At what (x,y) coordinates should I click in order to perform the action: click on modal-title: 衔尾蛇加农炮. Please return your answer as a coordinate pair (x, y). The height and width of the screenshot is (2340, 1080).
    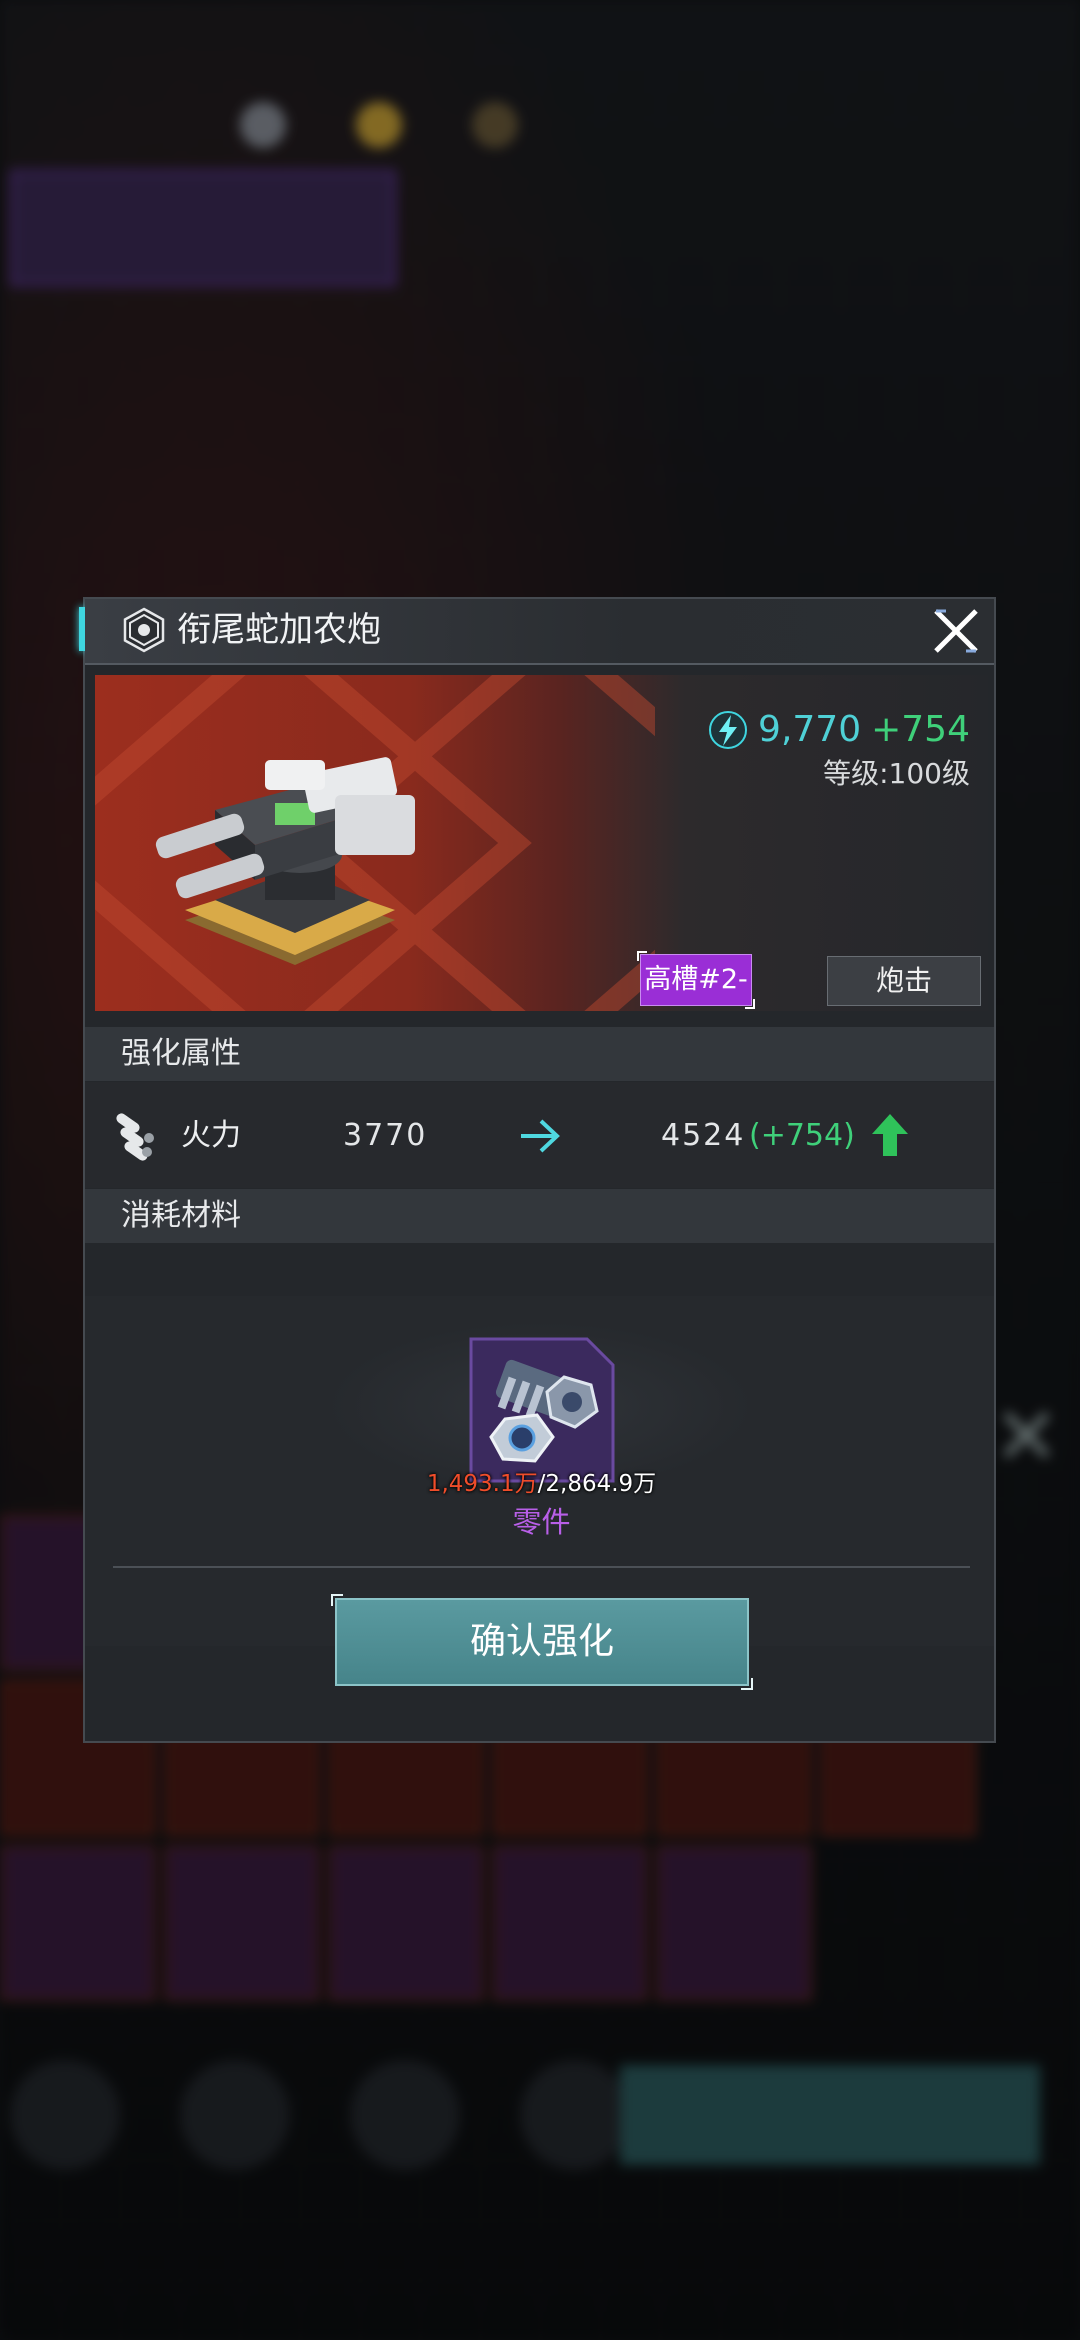
    Looking at the image, I should click on (279, 630).